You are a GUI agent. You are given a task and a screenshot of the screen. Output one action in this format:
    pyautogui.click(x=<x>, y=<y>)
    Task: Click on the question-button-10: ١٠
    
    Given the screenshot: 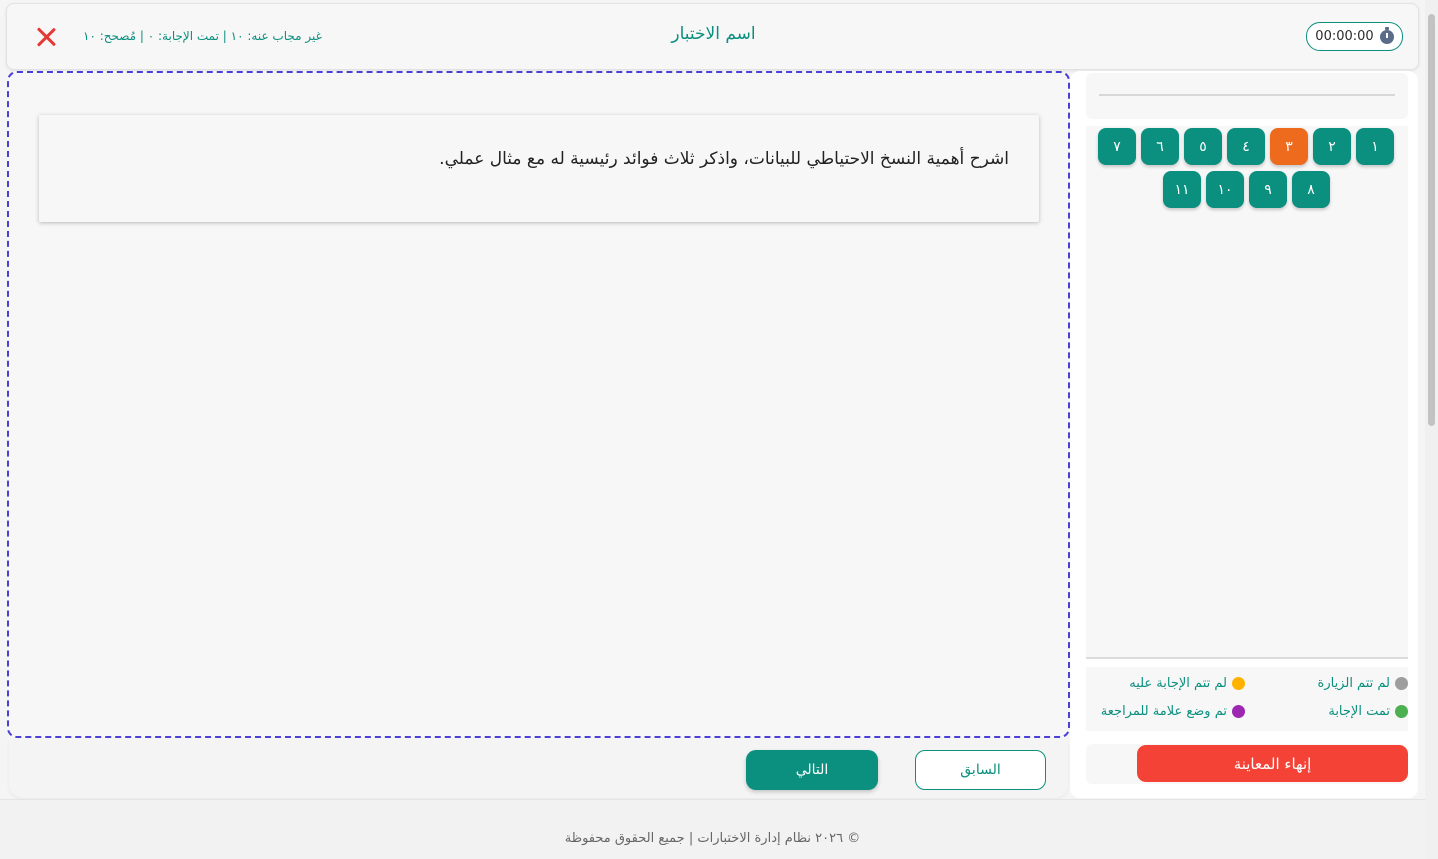 What is the action you would take?
    pyautogui.click(x=1225, y=189)
    